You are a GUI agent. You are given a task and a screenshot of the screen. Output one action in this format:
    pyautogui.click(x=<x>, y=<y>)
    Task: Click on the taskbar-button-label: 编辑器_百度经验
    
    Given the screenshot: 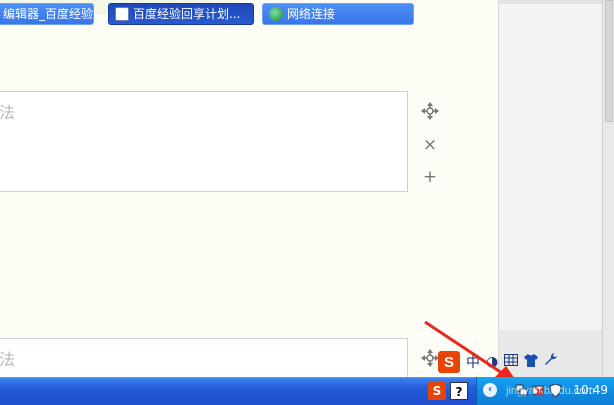 What is the action you would take?
    pyautogui.click(x=48, y=14)
    